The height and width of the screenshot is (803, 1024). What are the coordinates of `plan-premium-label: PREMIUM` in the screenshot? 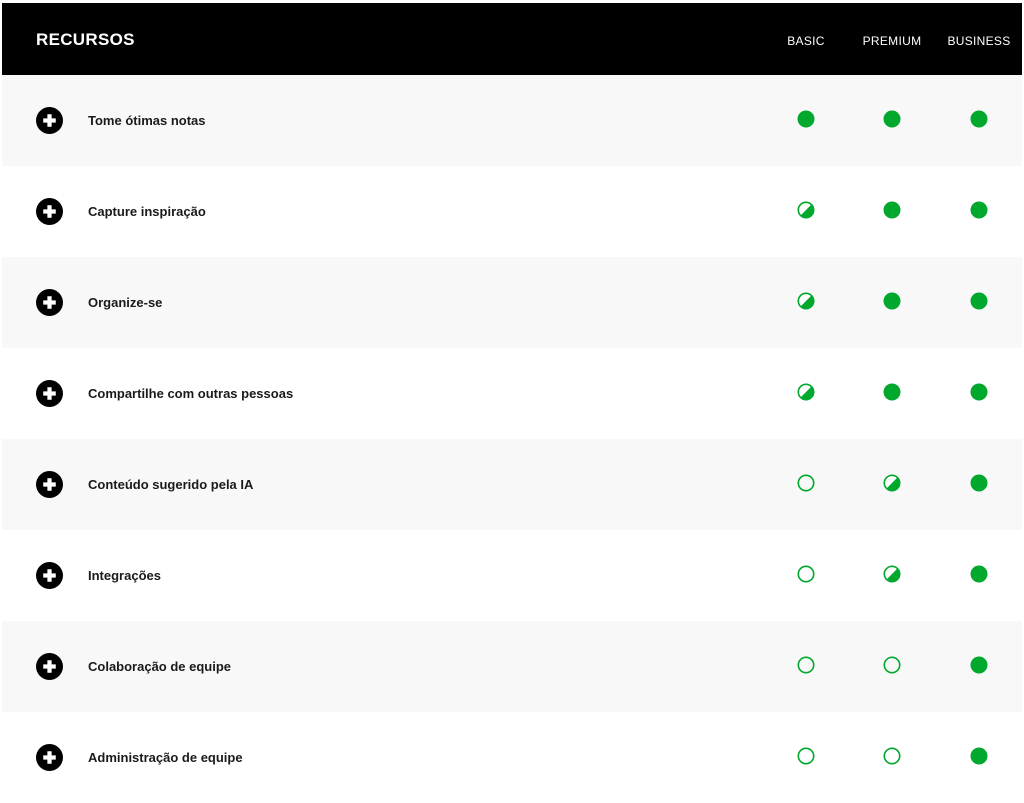 It's located at (892, 41).